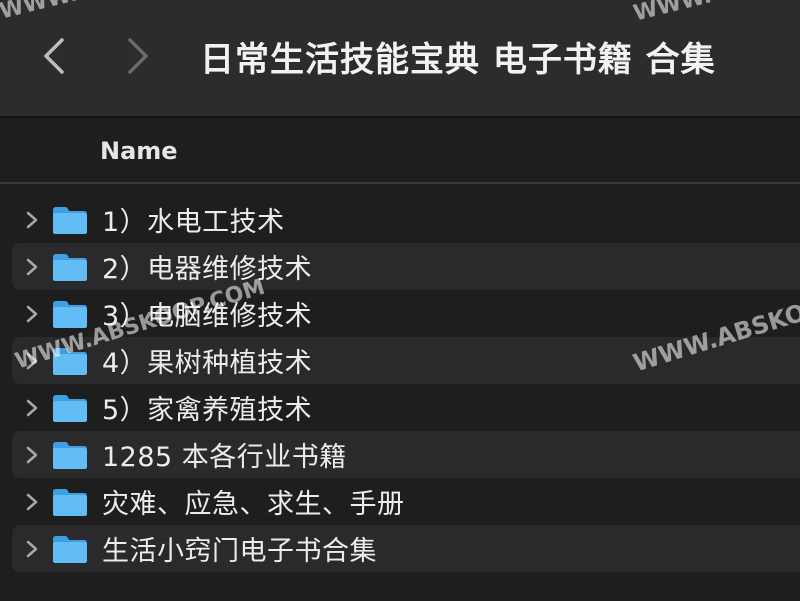 This screenshot has width=800, height=601. Describe the element at coordinates (406, 454) in the screenshot. I see `list-item: 1285 本各行业书籍` at that location.